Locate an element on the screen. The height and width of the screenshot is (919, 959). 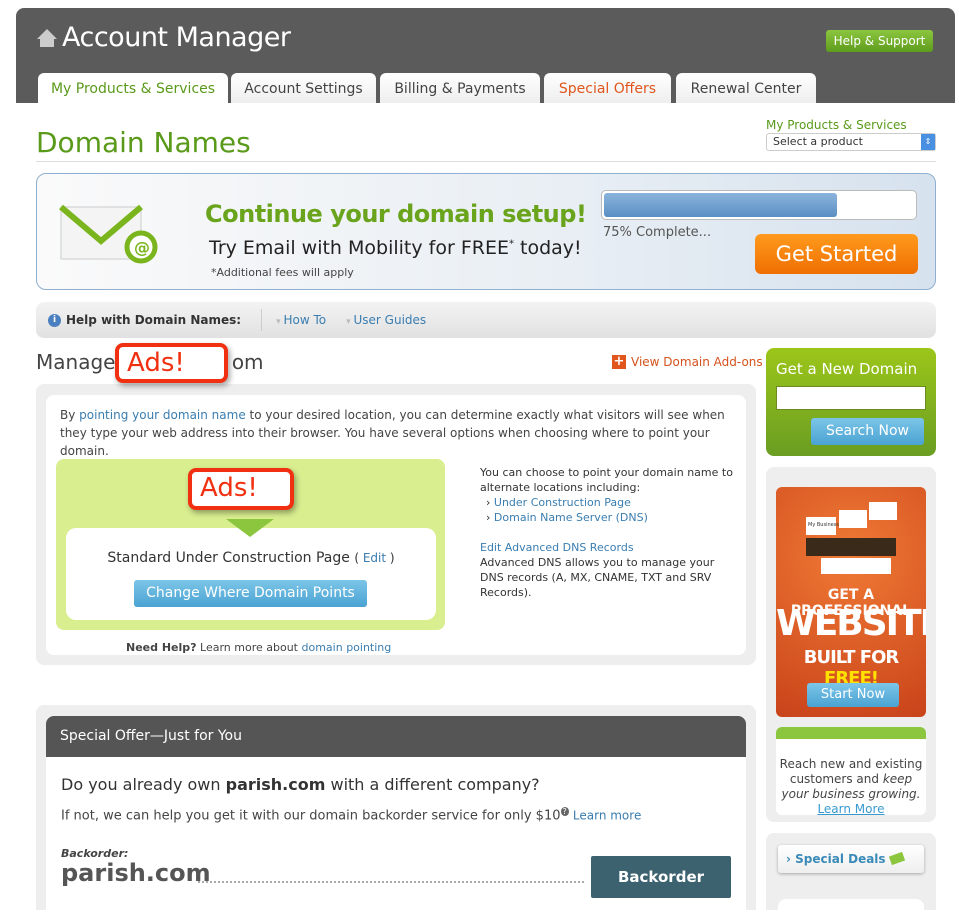
help-support-button: Help & Support is located at coordinates (879, 41).